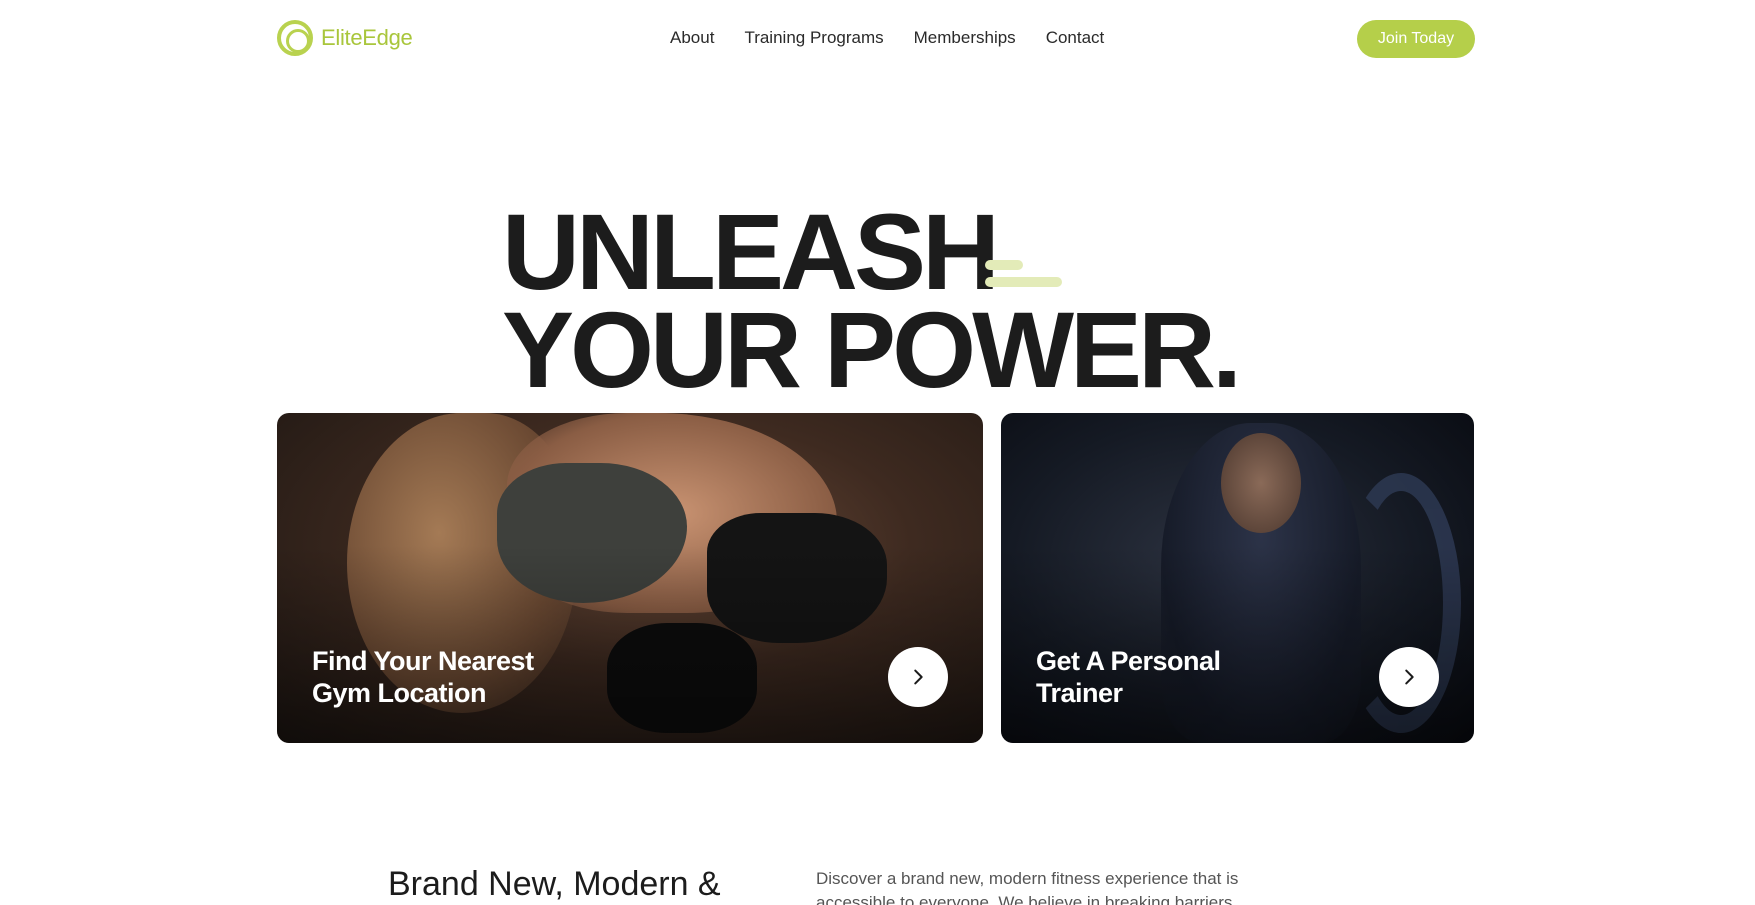 The height and width of the screenshot is (905, 1755). I want to click on gym-location-card-title: Find Your Nearest Gym Location, so click(423, 677).